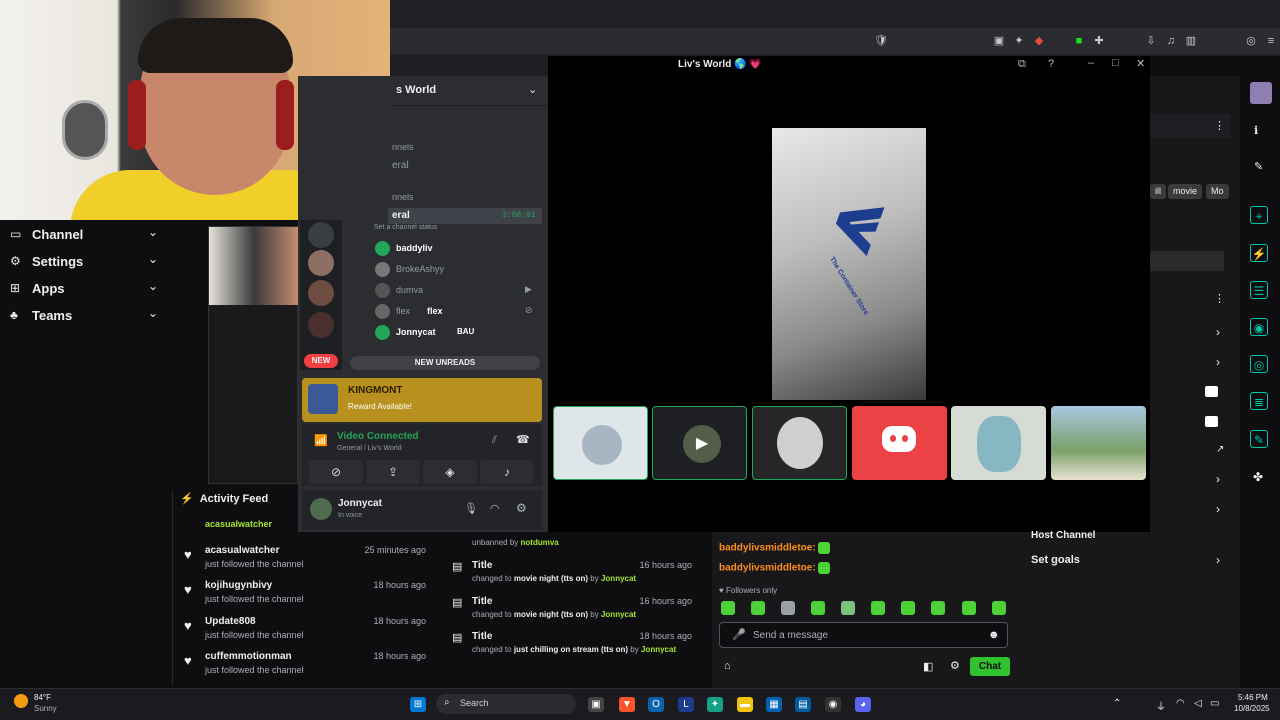 This screenshot has height=720, width=1280. Describe the element at coordinates (1115, 63) in the screenshot. I see `maximize-icon: □` at that location.